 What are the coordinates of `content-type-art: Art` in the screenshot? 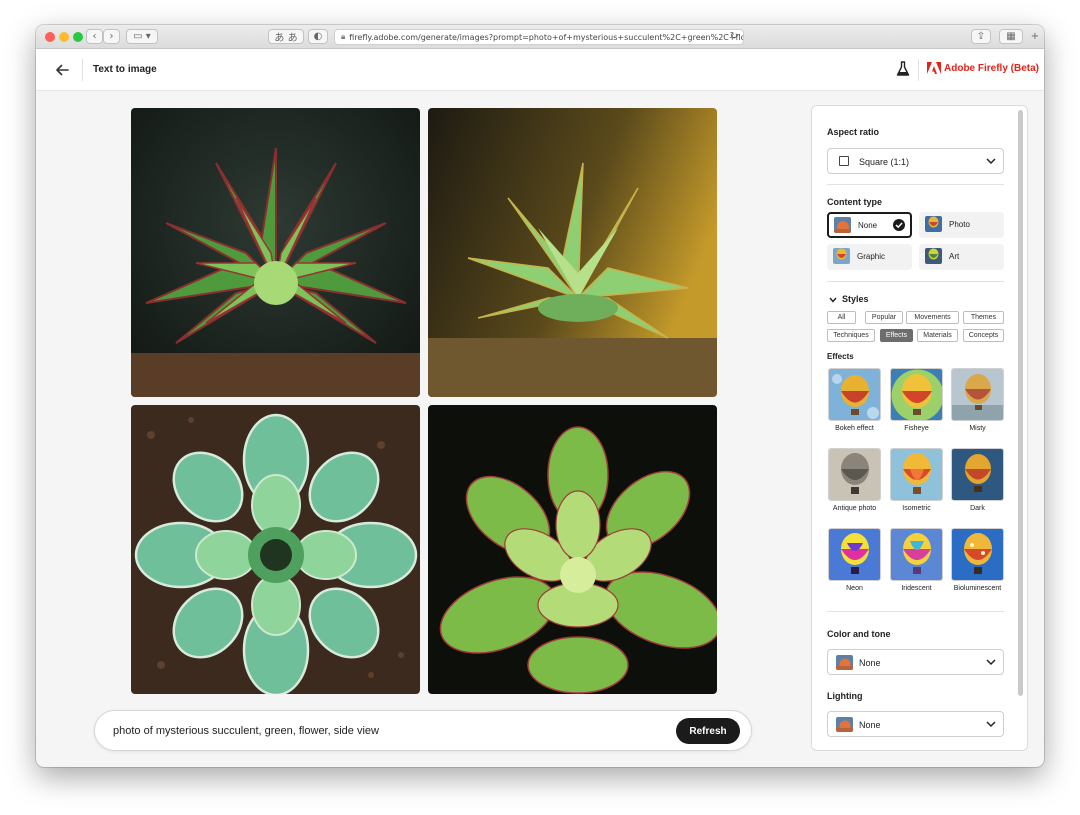 It's located at (961, 257).